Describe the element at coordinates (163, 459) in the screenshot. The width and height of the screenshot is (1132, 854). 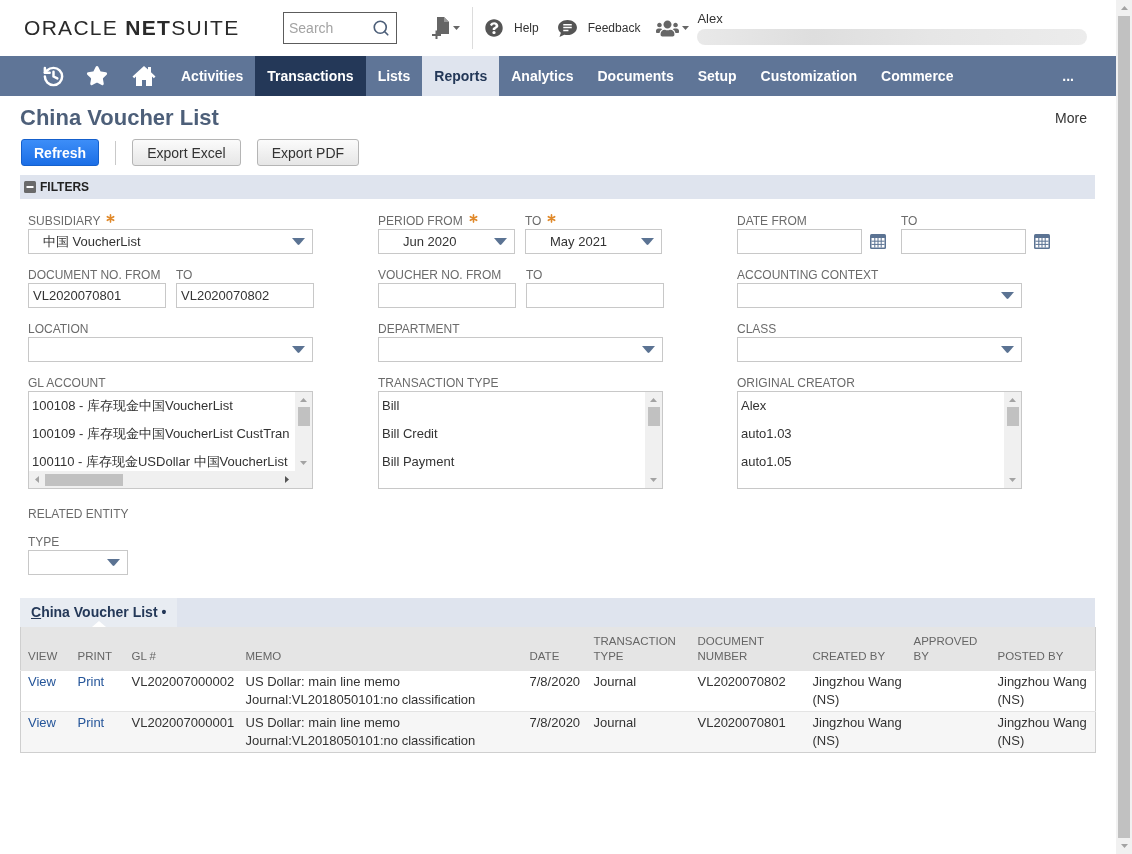
I see `listbox-option: 100110 - 库存现金USDollar 中国VoucherList` at that location.